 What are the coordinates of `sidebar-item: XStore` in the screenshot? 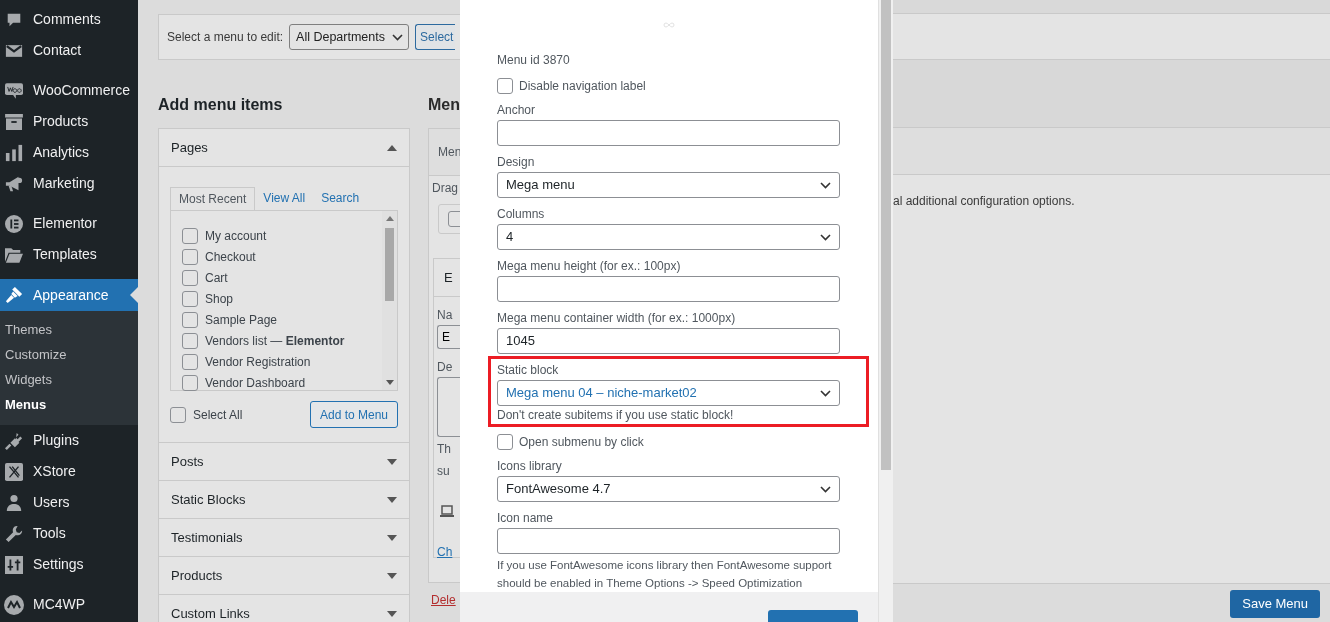 It's located at (69, 471).